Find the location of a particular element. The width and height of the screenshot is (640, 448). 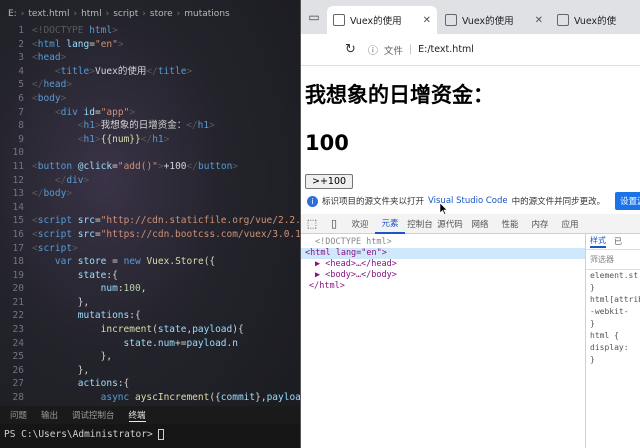

line-number: 15 is located at coordinates (18, 221).